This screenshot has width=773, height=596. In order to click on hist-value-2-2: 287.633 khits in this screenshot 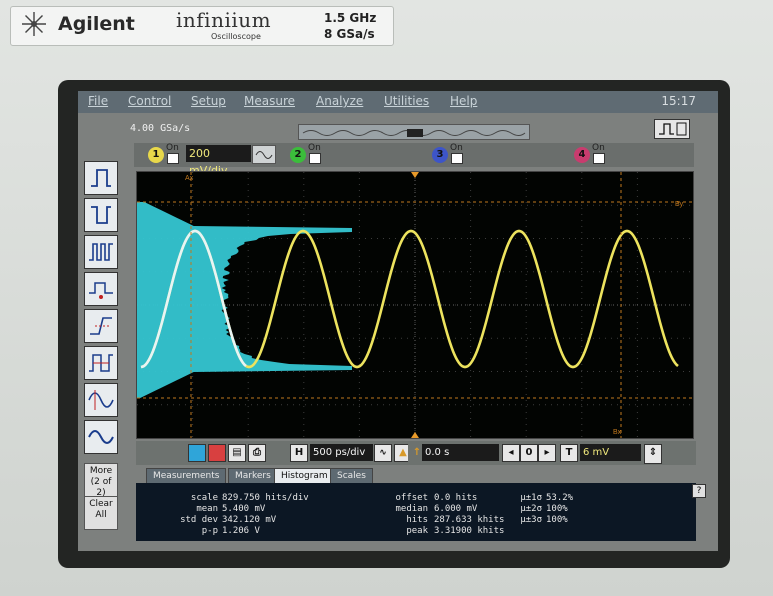, I will do `click(469, 520)`.